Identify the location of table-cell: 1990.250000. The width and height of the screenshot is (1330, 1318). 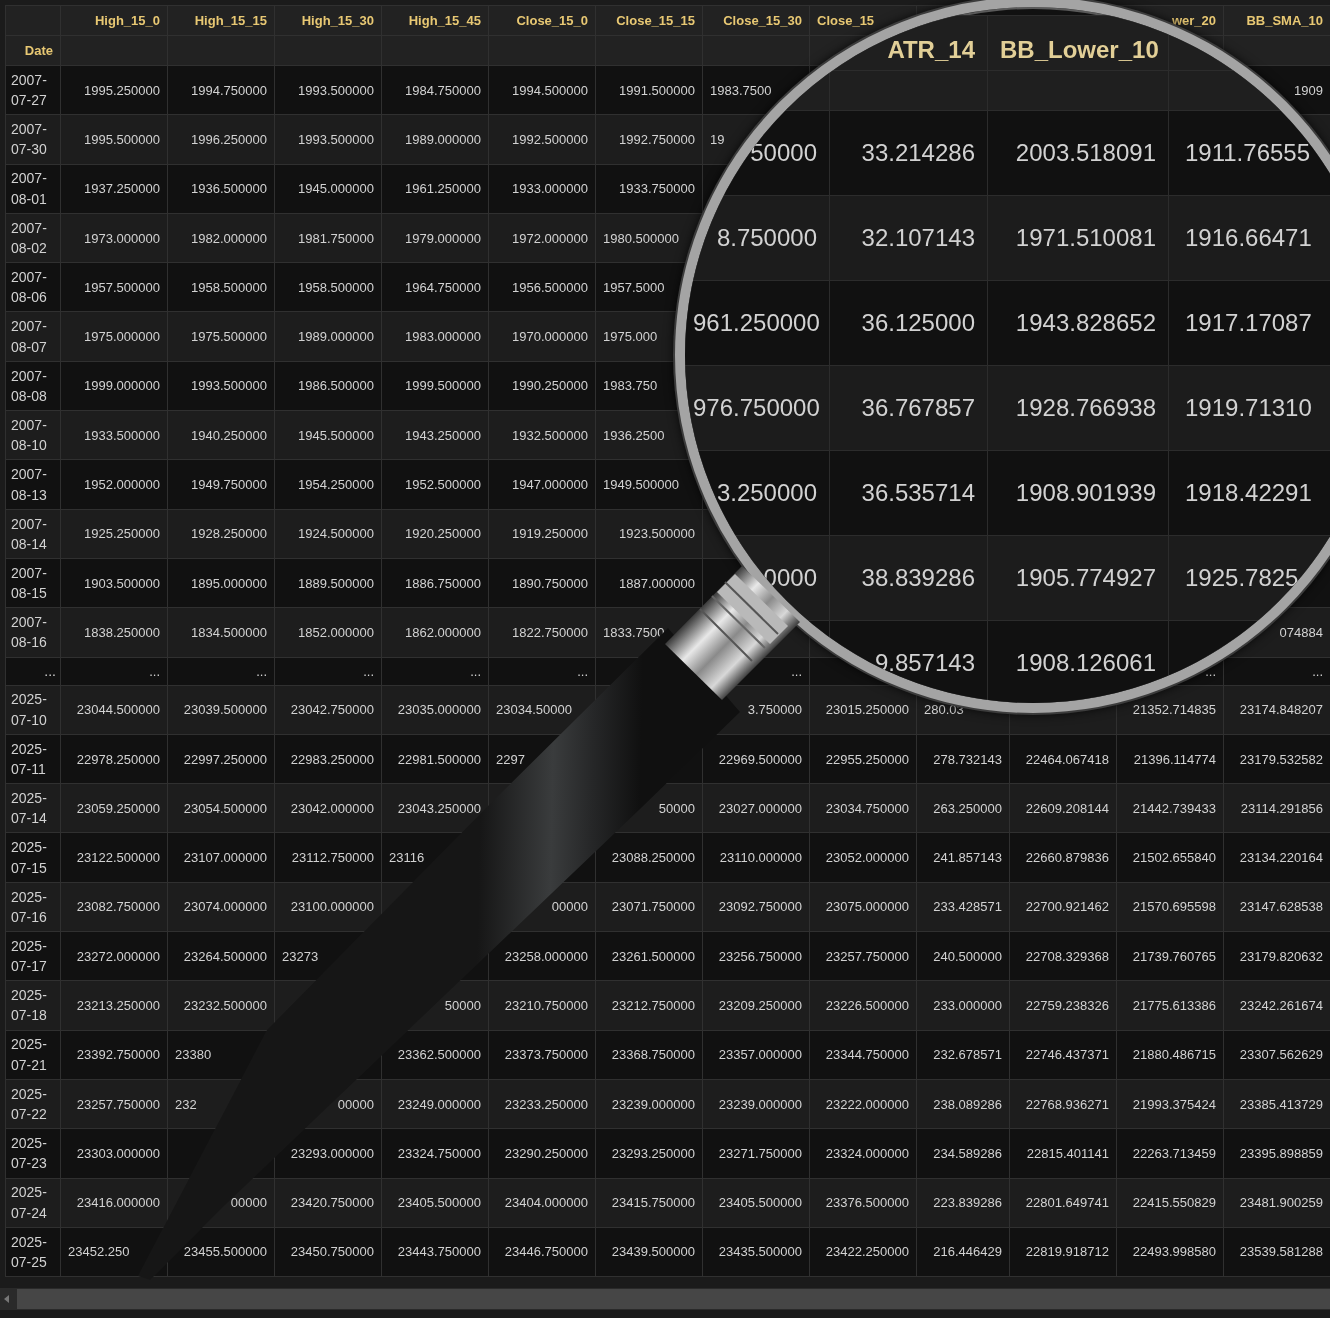
(542, 386).